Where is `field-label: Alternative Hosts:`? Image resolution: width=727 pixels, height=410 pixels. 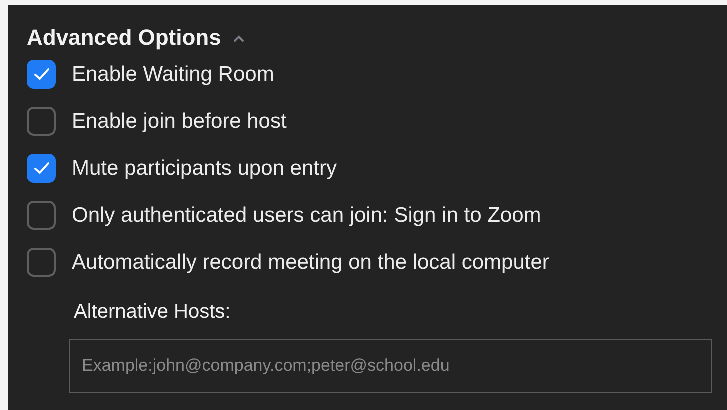 field-label: Alternative Hosts: is located at coordinates (153, 312).